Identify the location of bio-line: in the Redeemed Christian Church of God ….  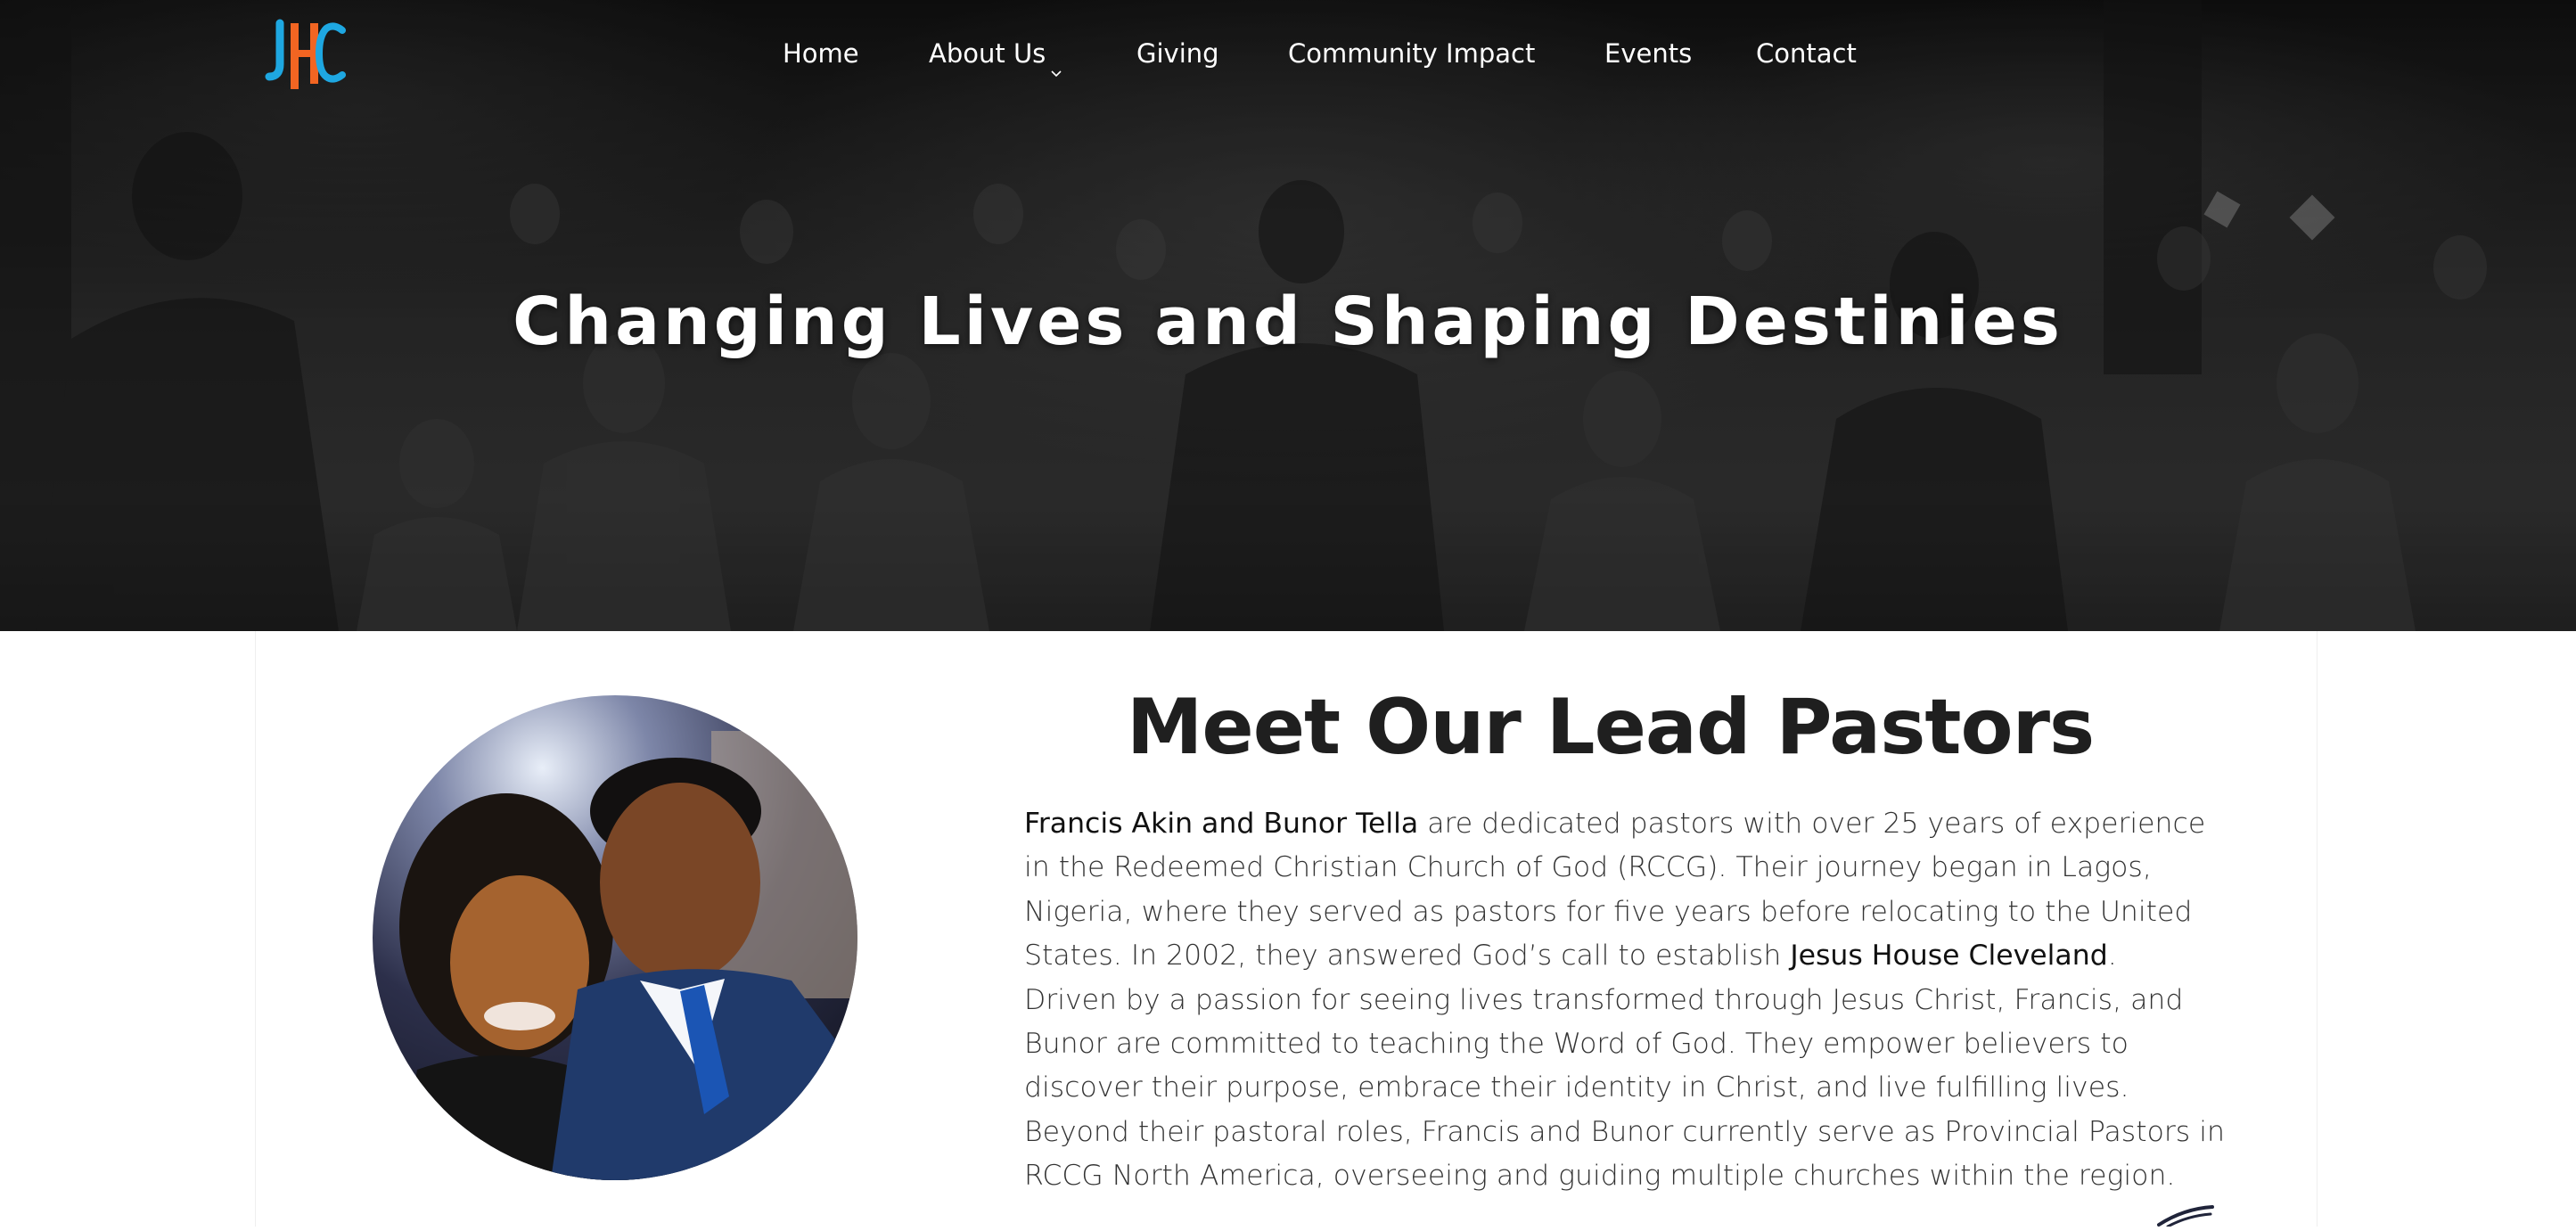
(1610, 868).